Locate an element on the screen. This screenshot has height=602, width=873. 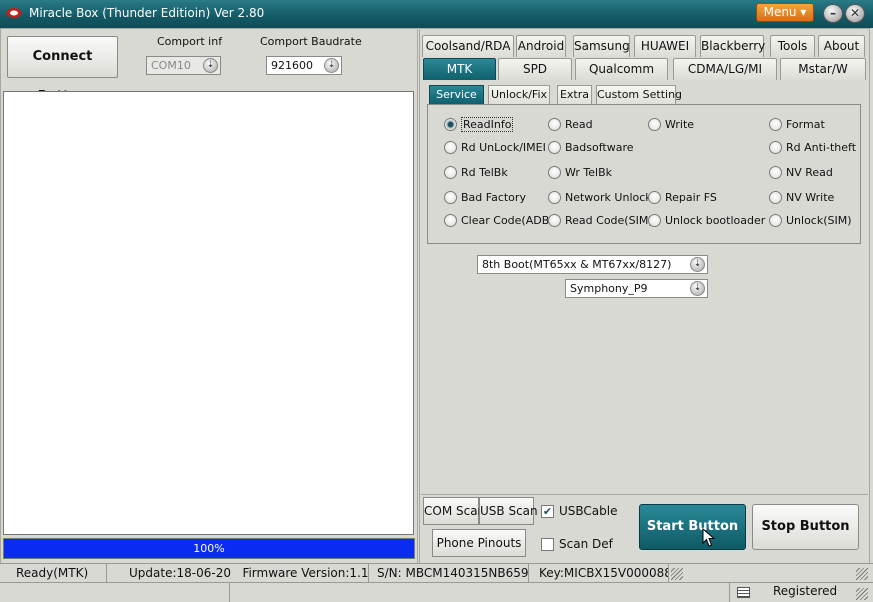
scan-def-label: Scan Def is located at coordinates (586, 544).